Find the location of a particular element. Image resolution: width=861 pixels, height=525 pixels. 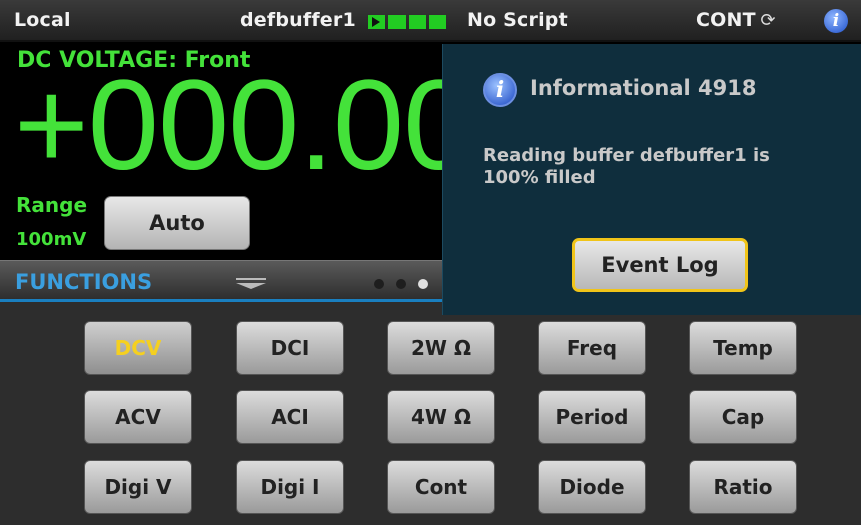

function-button-freq: Freq is located at coordinates (592, 348).